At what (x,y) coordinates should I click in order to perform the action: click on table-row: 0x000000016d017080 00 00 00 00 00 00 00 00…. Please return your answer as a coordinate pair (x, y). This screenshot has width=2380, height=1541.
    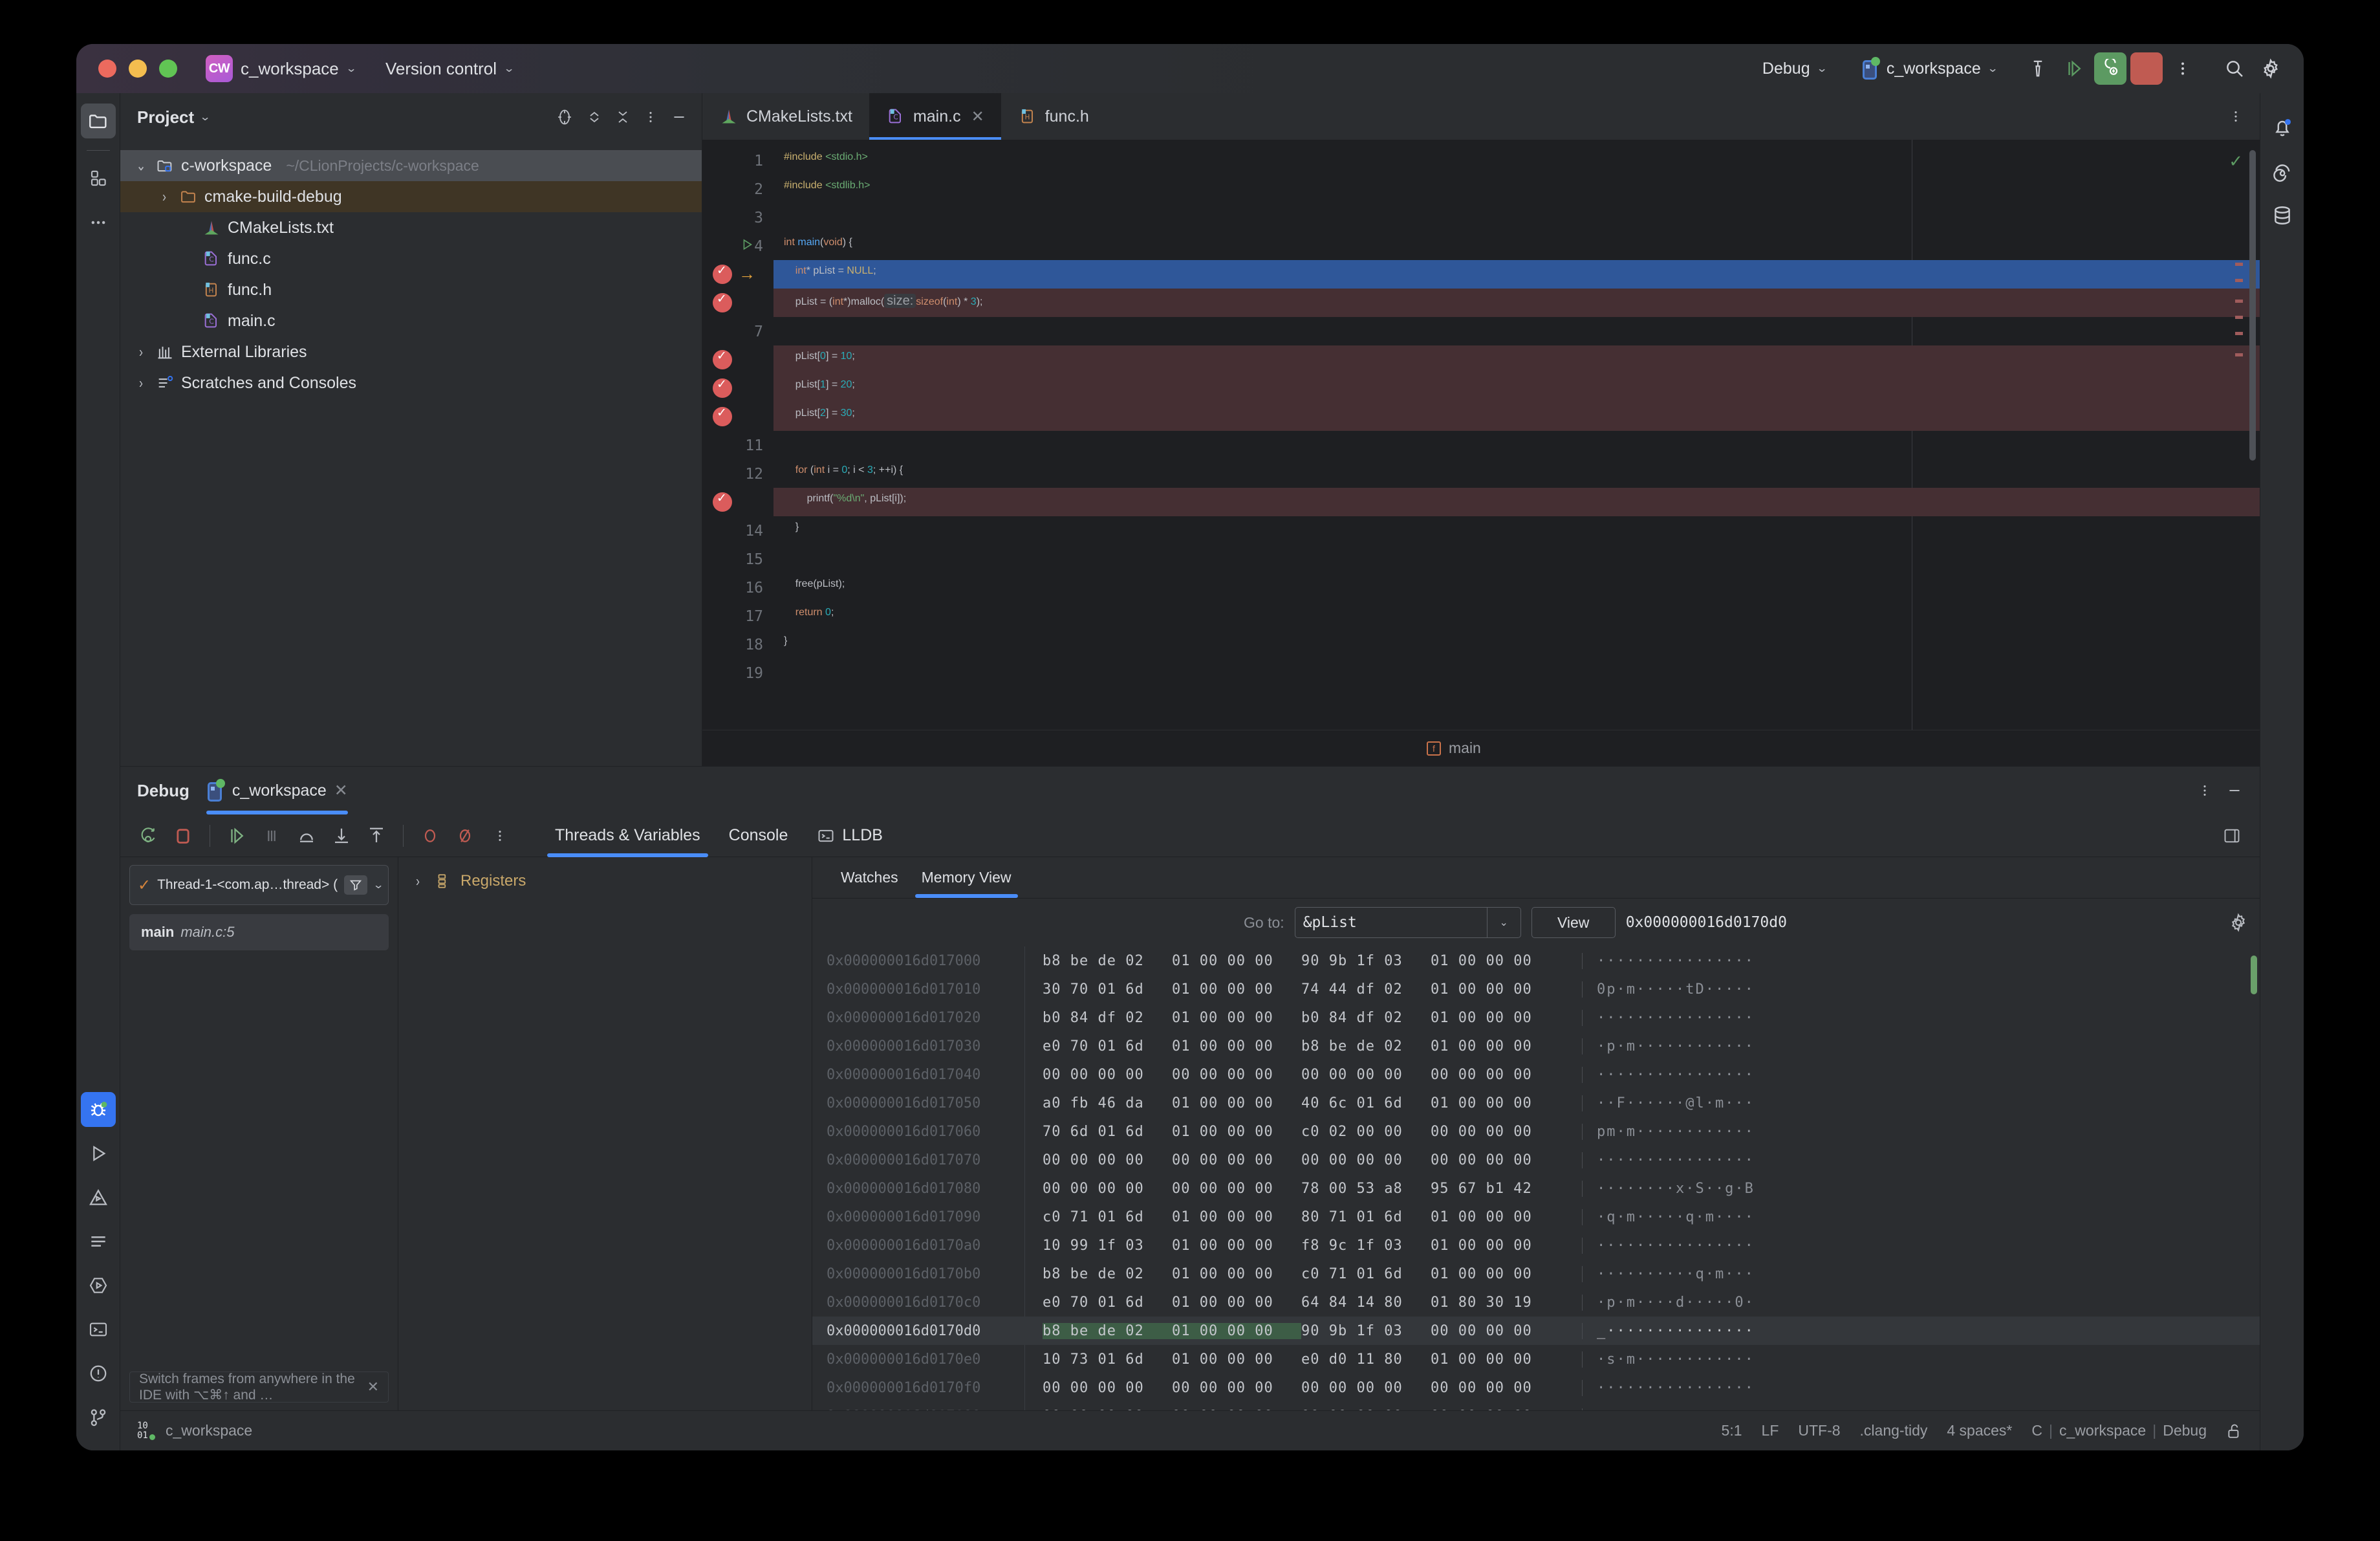
    Looking at the image, I should click on (1536, 1188).